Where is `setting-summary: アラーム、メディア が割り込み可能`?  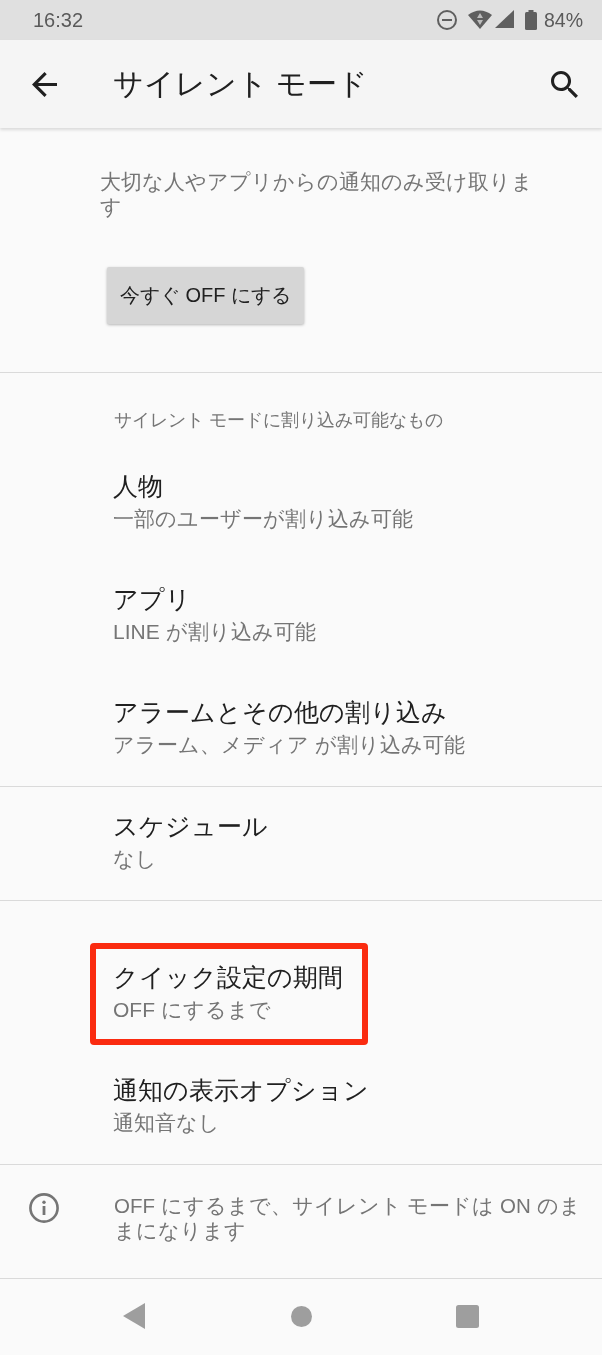 setting-summary: アラーム、メディア が割り込み可能 is located at coordinates (289, 745).